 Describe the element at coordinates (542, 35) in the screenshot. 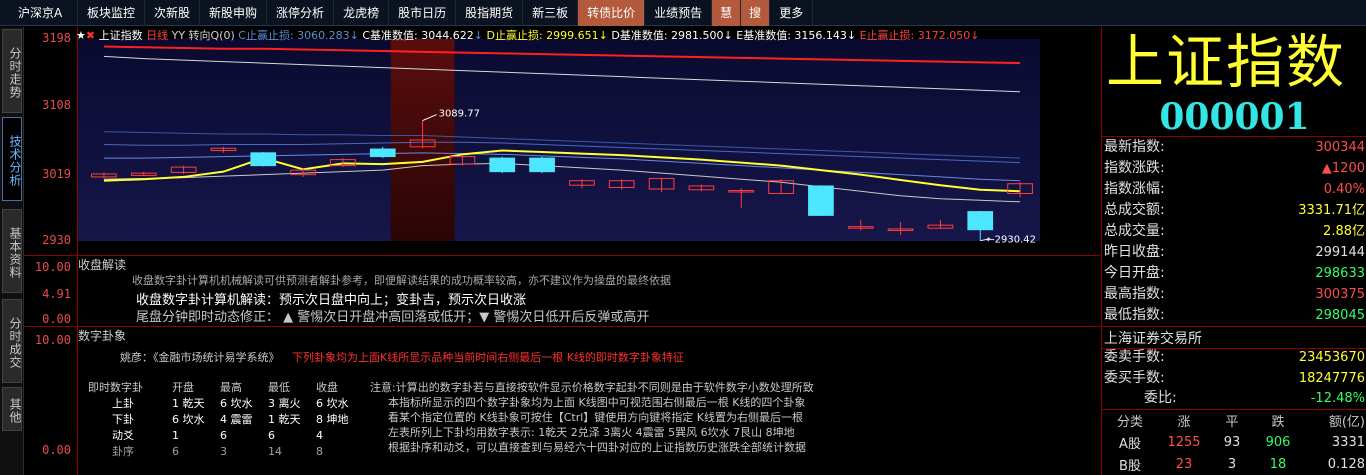

I see `legend-d-stop: D止赢止损: 2999.651` at that location.